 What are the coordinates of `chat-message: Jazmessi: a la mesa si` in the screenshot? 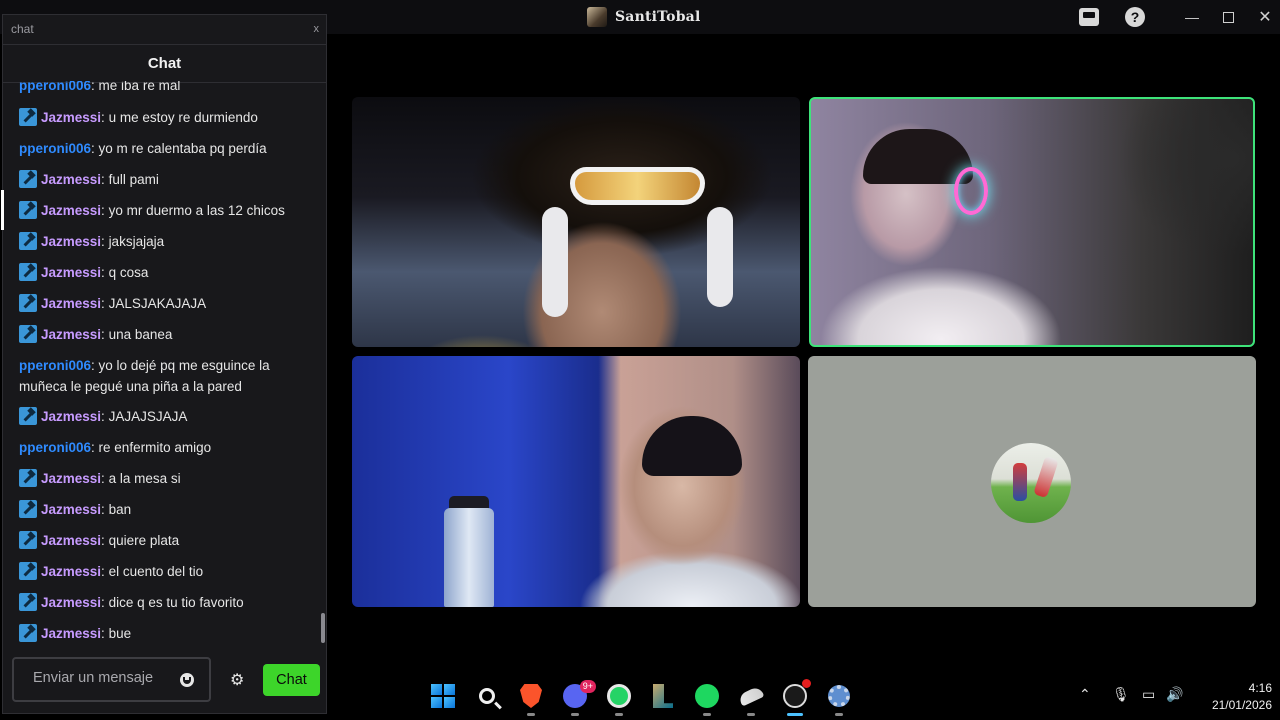 It's located at (167, 478).